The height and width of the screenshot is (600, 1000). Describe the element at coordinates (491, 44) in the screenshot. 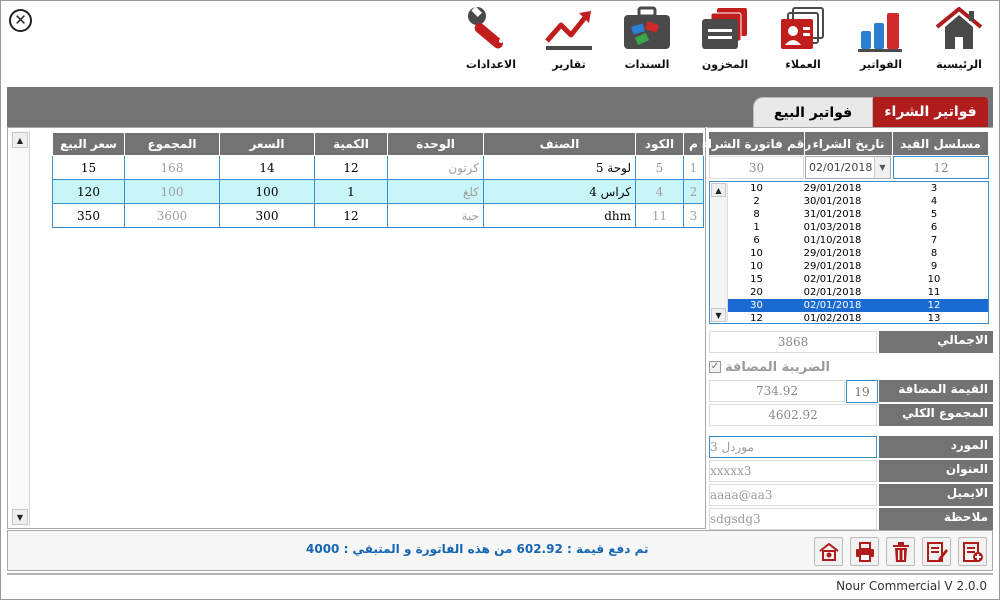

I see `toolbar-settings-button: الاعدادات` at that location.